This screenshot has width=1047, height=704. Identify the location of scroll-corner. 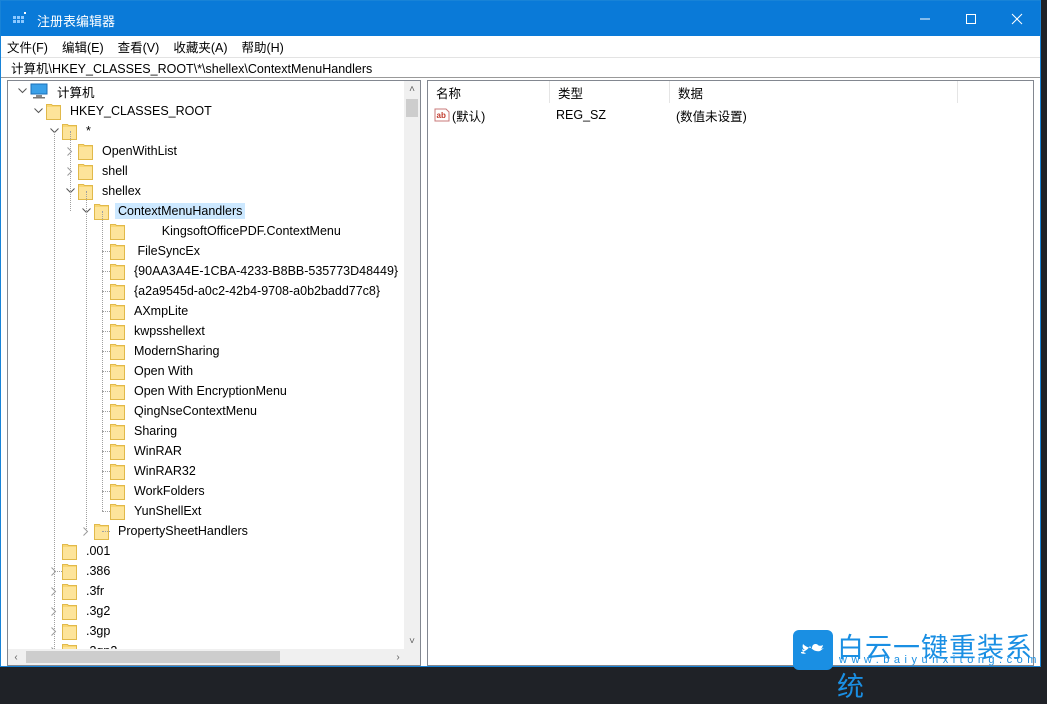
(412, 657).